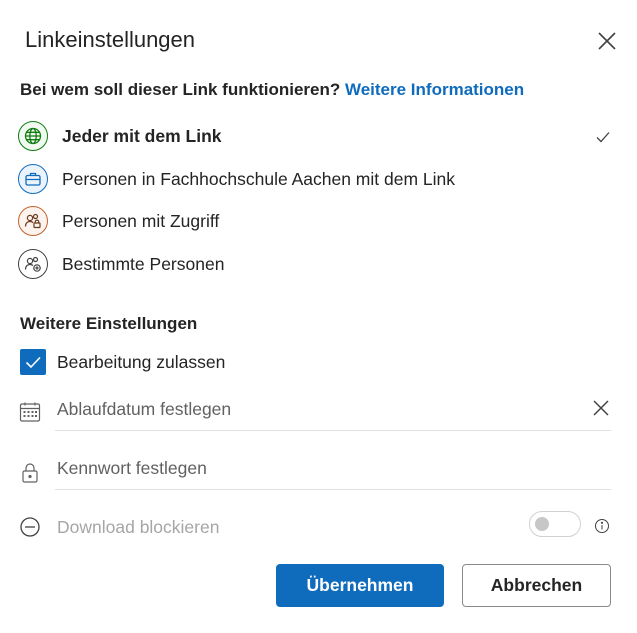  What do you see at coordinates (33, 264) in the screenshot?
I see `people-add-icon` at bounding box center [33, 264].